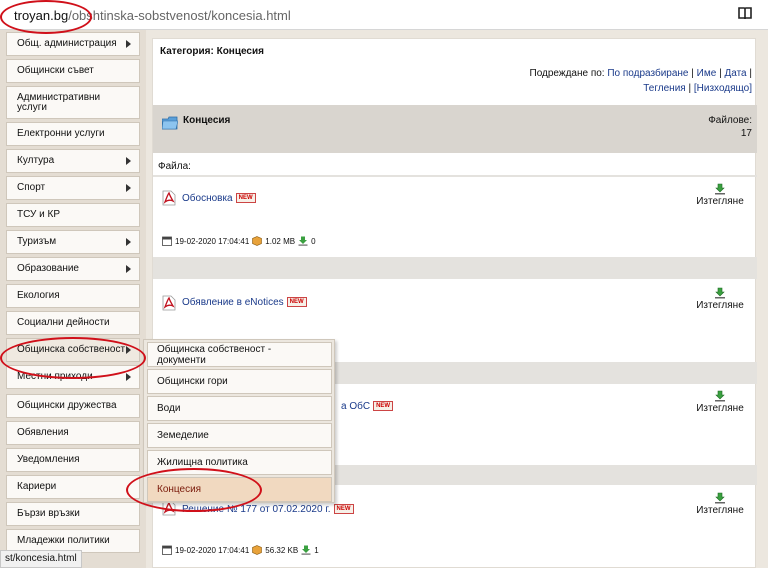  I want to click on sidebar-item-council: Общински съвет, so click(73, 71).